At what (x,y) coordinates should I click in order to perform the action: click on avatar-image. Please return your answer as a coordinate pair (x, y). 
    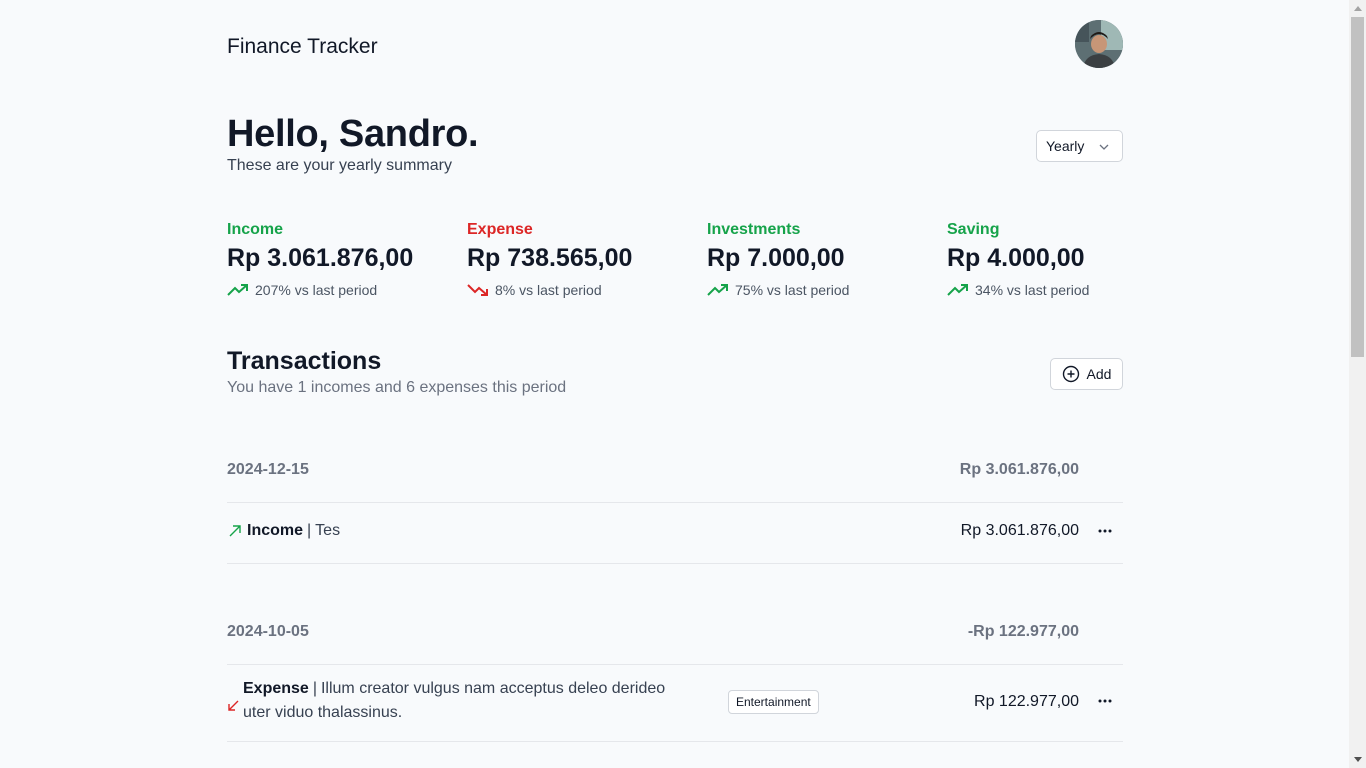
    Looking at the image, I should click on (1099, 44).